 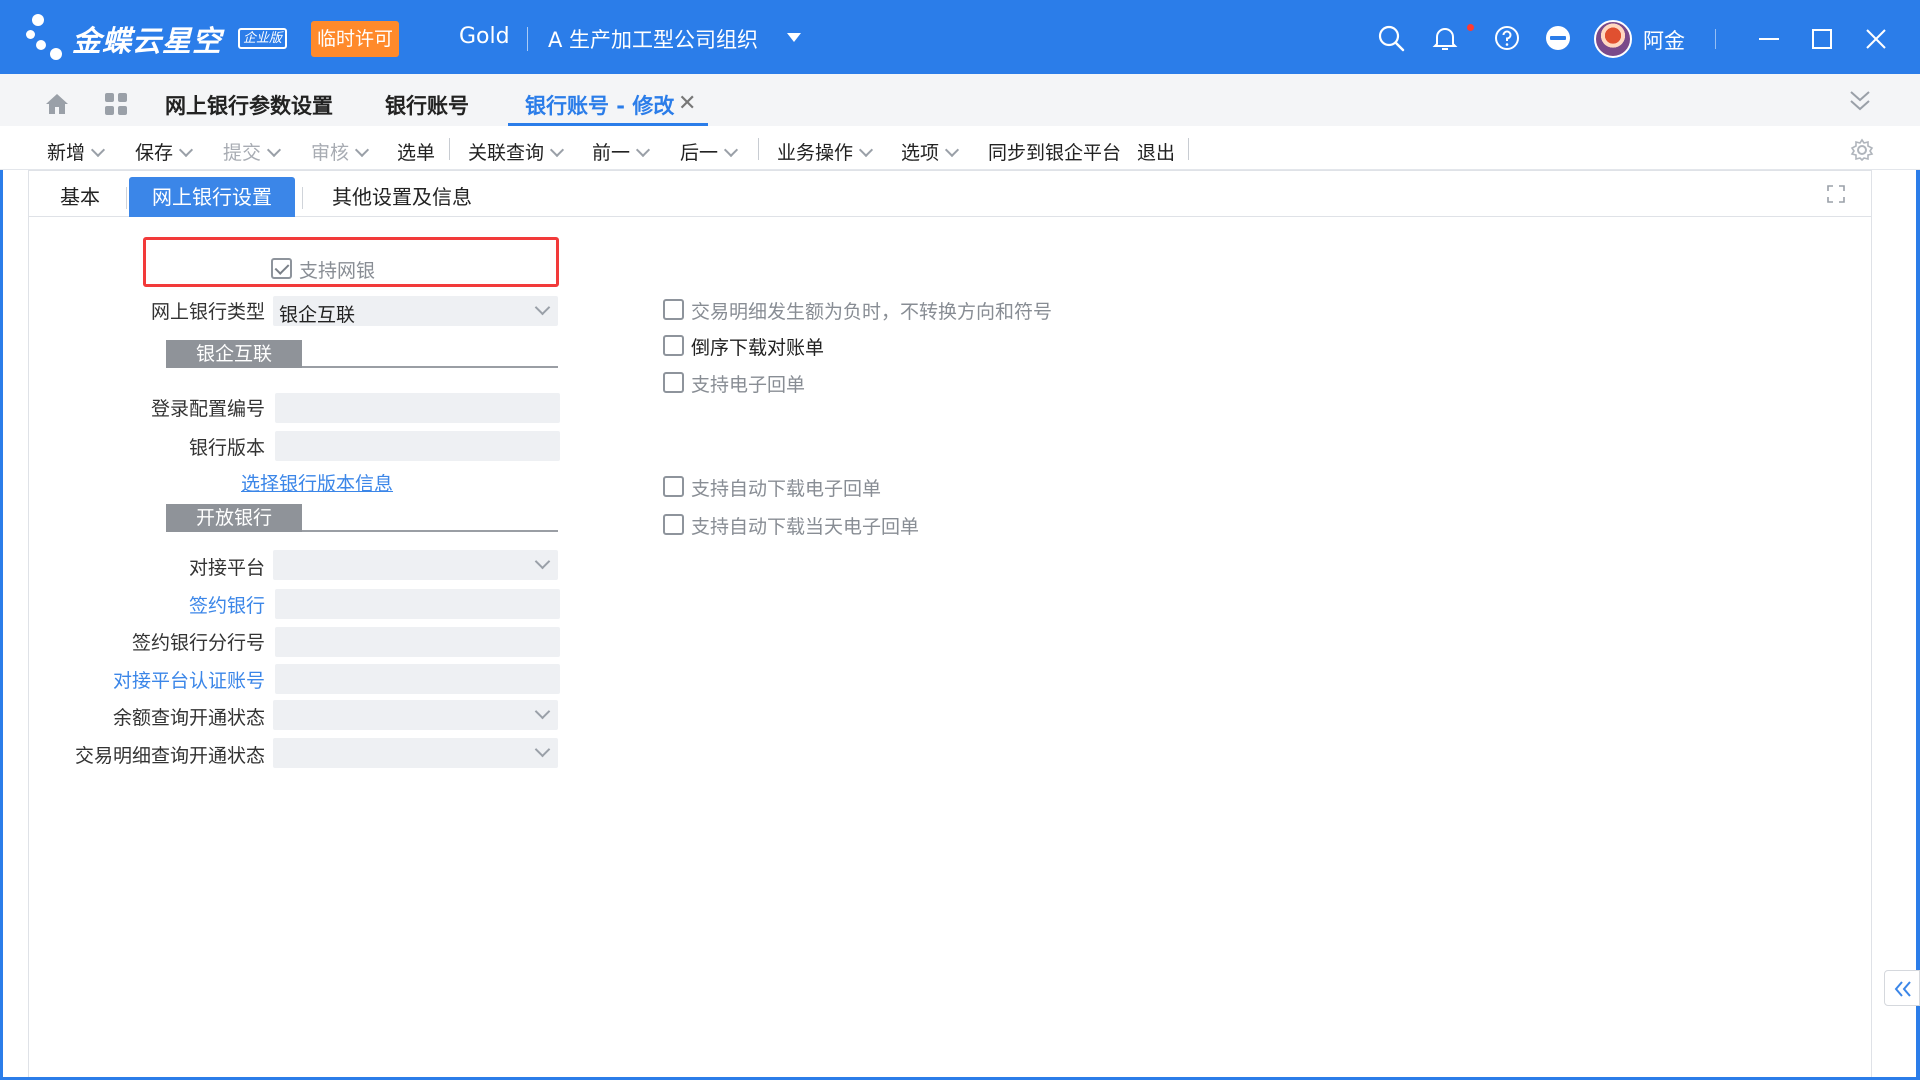 I want to click on new-button: 新增, so click(x=76, y=151).